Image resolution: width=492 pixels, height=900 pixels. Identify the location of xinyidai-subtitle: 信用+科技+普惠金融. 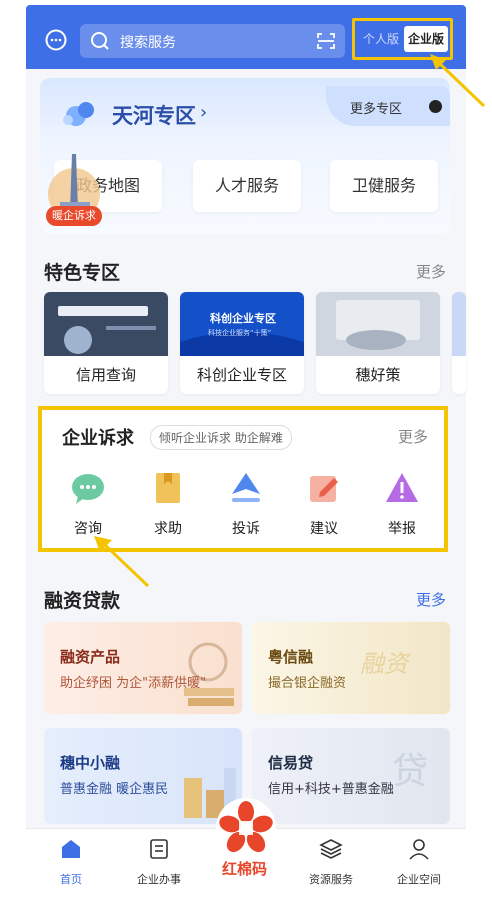
(331, 789).